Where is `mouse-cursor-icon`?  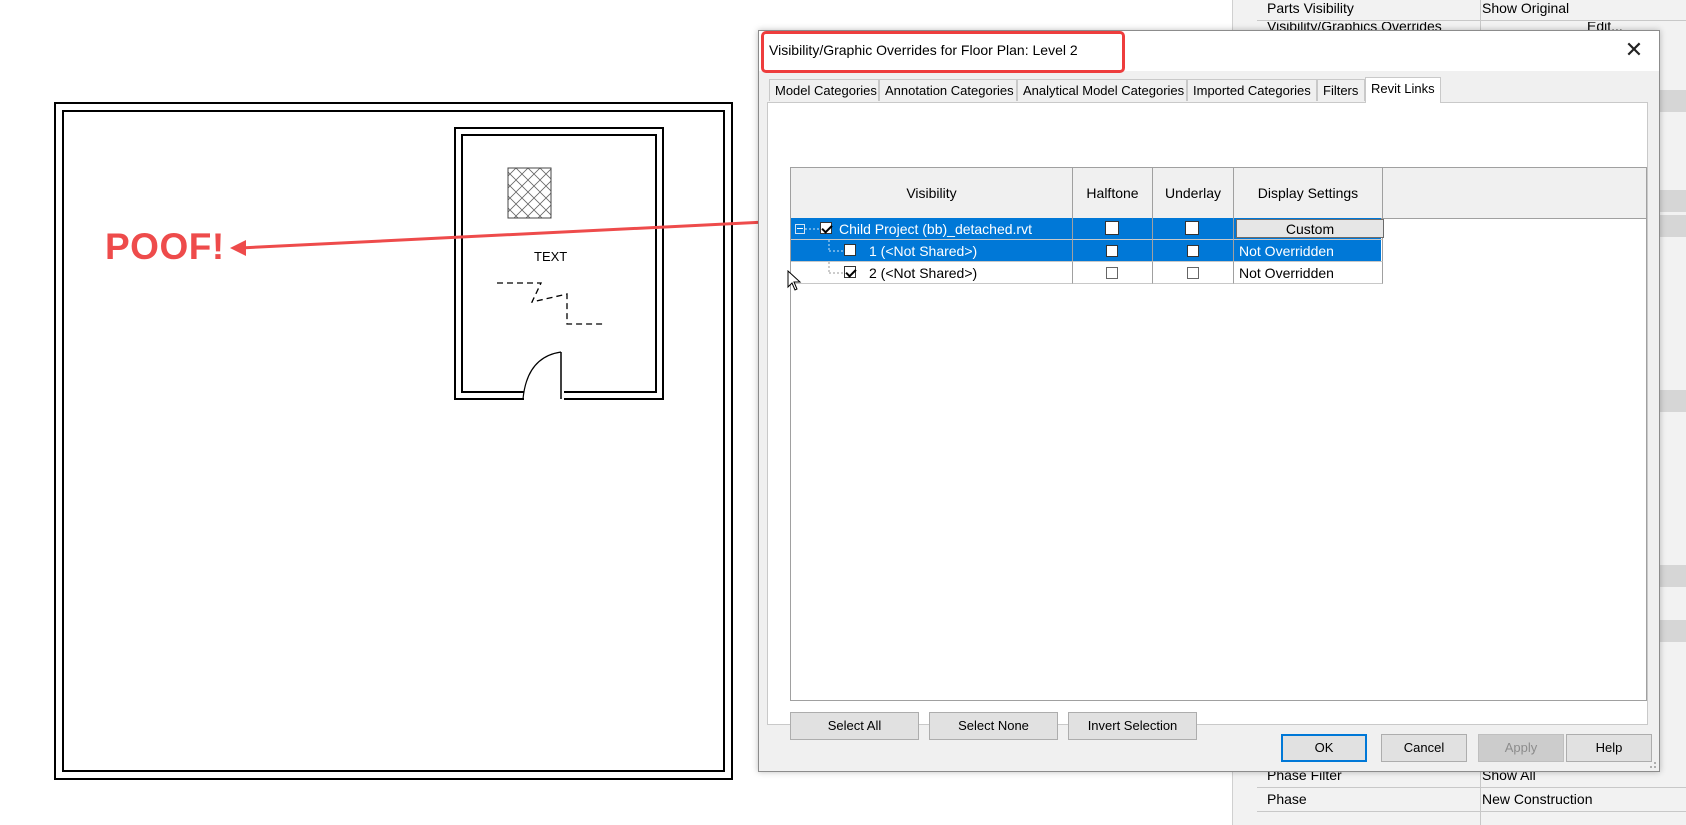 mouse-cursor-icon is located at coordinates (794, 280).